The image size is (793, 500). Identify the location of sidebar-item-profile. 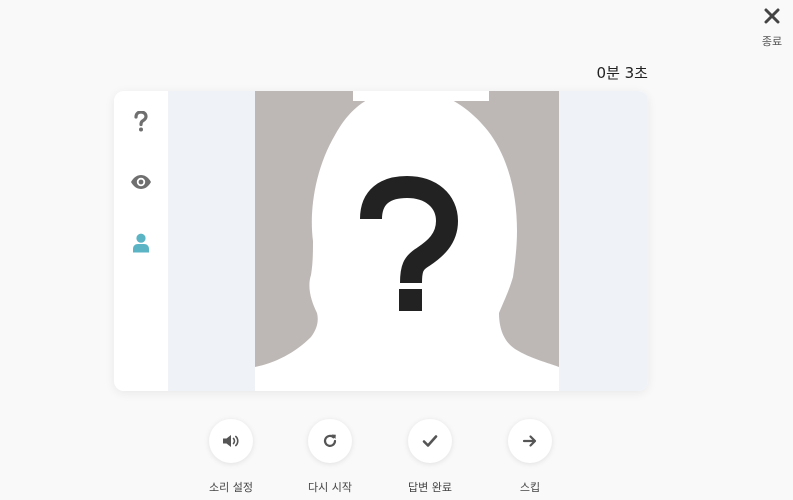
(141, 243).